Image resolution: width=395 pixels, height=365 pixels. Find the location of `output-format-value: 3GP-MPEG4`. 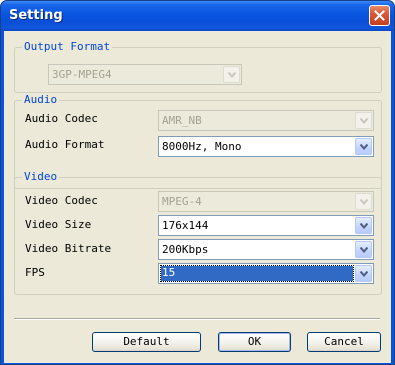

output-format-value: 3GP-MPEG4 is located at coordinates (82, 74).